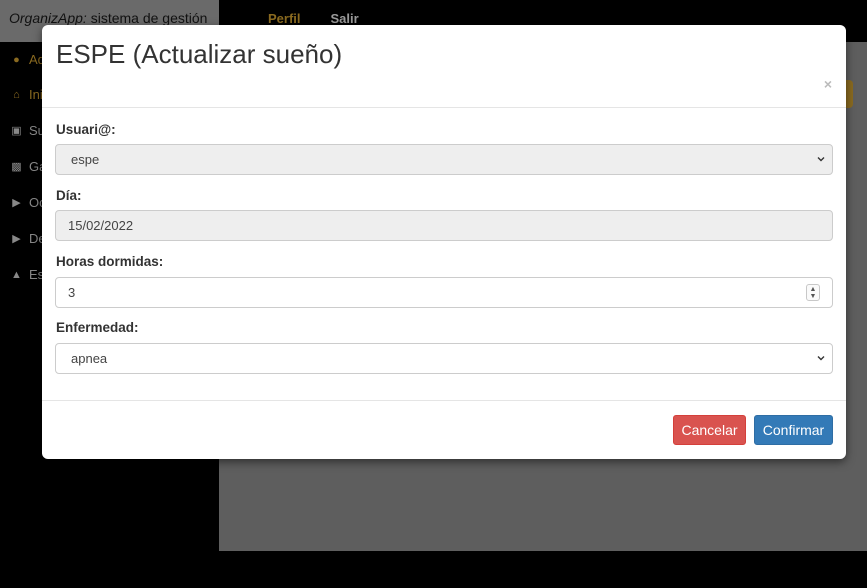 The image size is (867, 588). Describe the element at coordinates (27, 274) in the screenshot. I see `sidebar-item-estudios: ▲ Es` at that location.